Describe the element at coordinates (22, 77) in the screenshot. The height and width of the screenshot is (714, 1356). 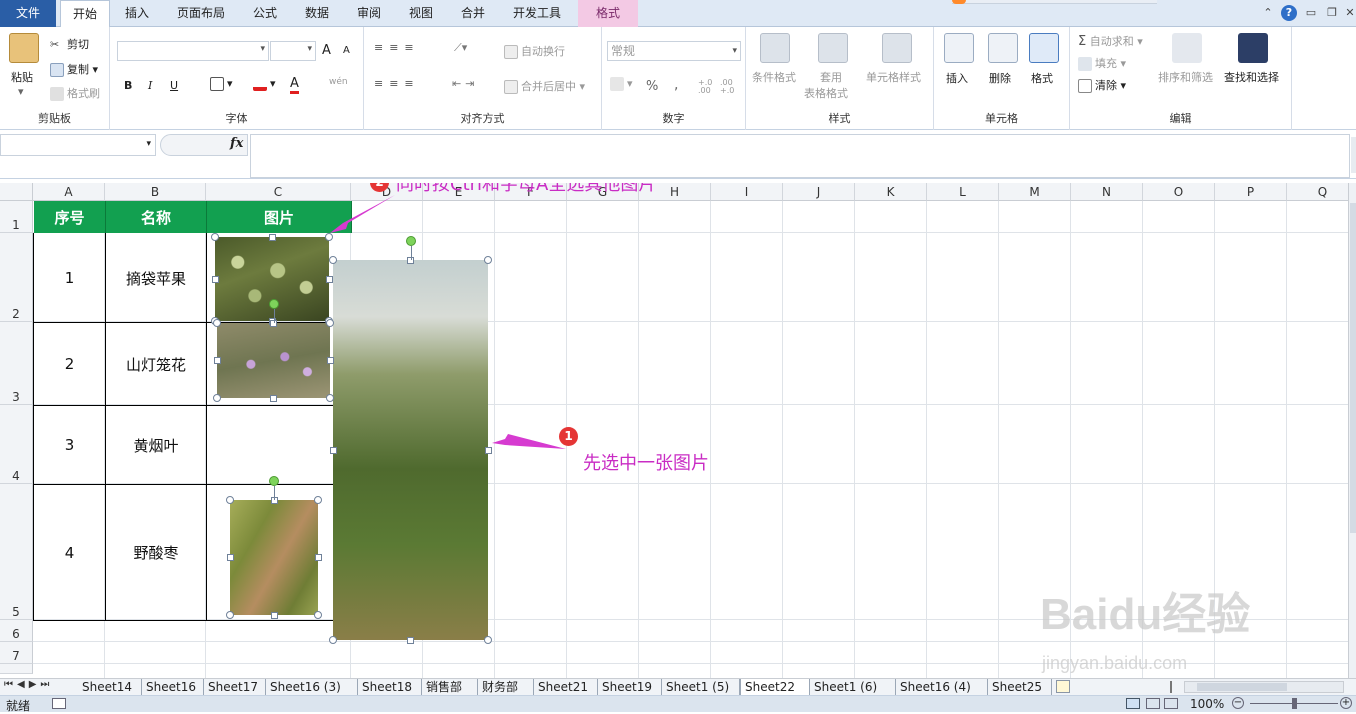
I see `paste-button: 粘贴` at that location.